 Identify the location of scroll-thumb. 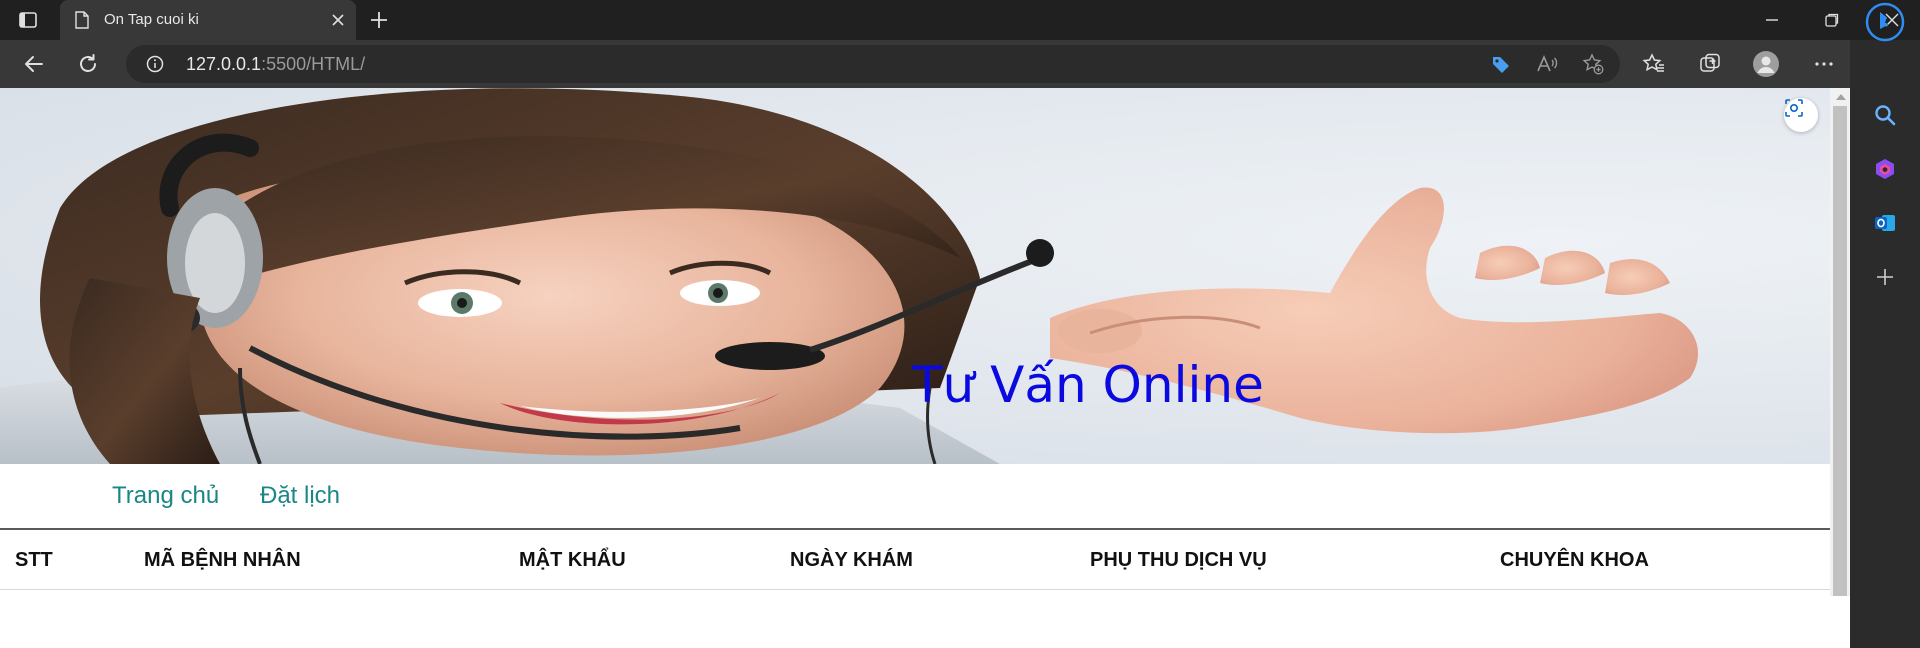
(1840, 351).